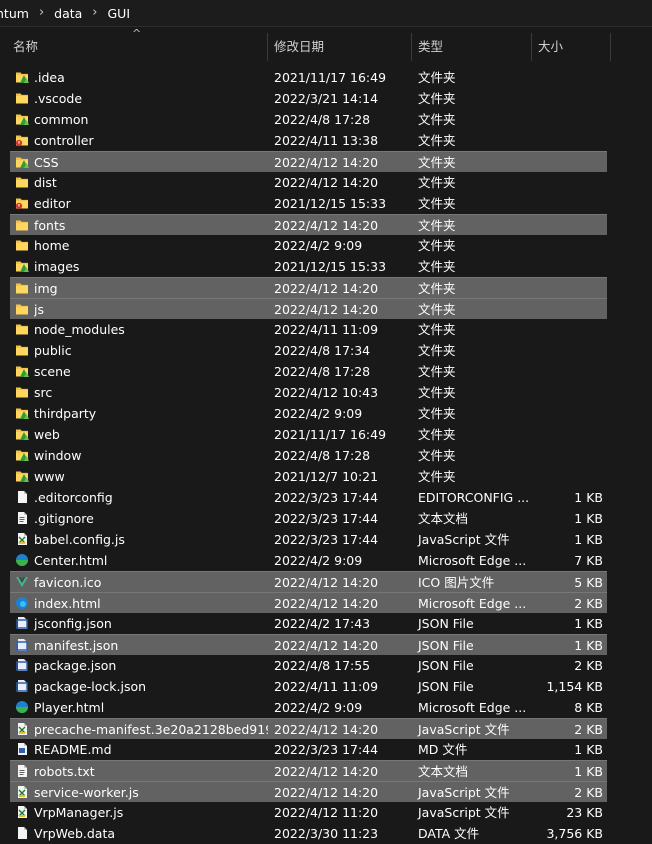 This screenshot has height=844, width=652. Describe the element at coordinates (69, 707) in the screenshot. I see `file-name: Player.html` at that location.